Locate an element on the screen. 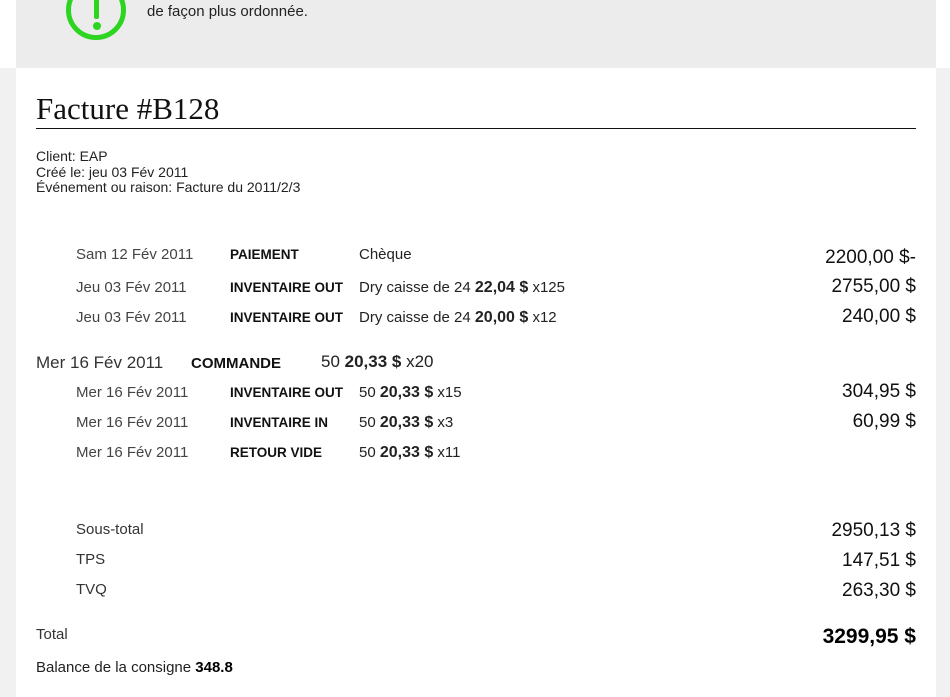 This screenshot has height=697, width=950. total-label: Total is located at coordinates (52, 634).